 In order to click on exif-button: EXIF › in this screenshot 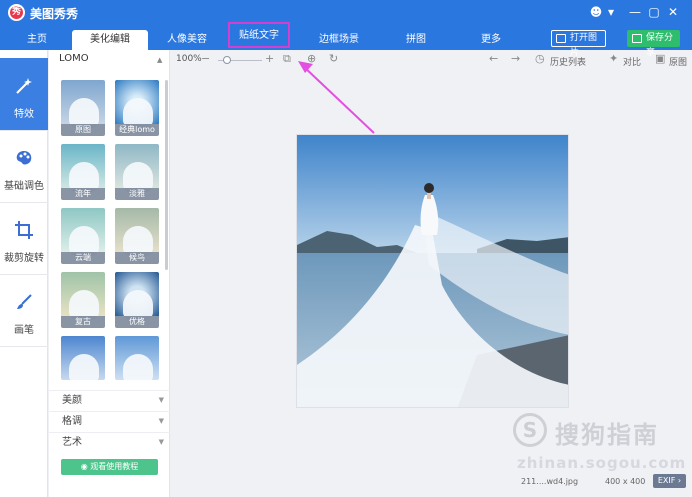, I will do `click(669, 481)`.